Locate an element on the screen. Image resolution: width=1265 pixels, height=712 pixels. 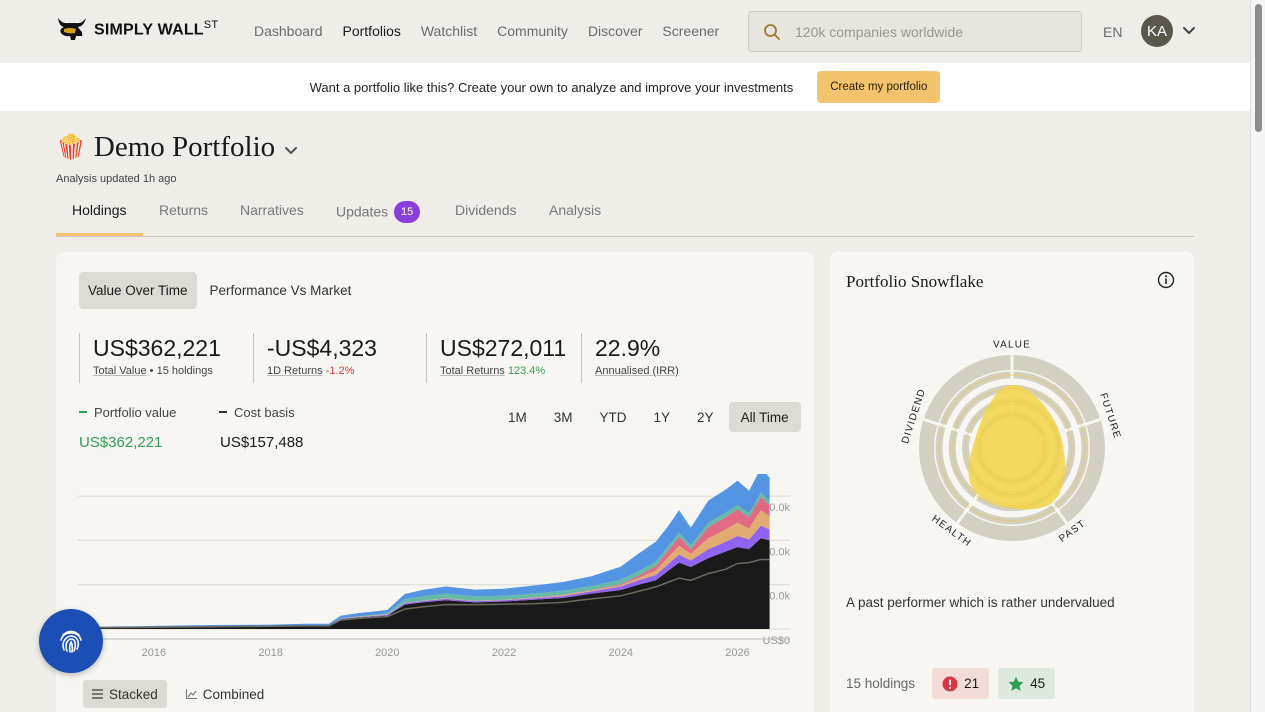
snowflake-footer: 15 holdings 21 45 is located at coordinates (951, 683).